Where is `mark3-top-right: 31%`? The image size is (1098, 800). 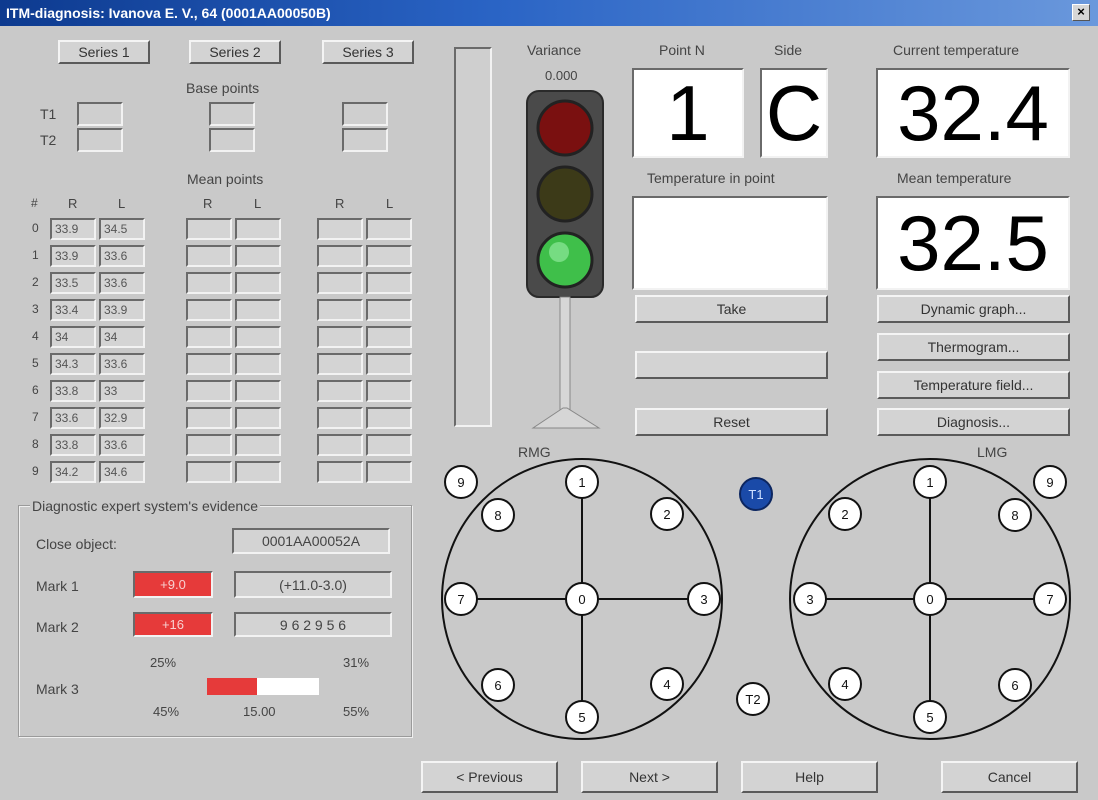
mark3-top-right: 31% is located at coordinates (356, 662).